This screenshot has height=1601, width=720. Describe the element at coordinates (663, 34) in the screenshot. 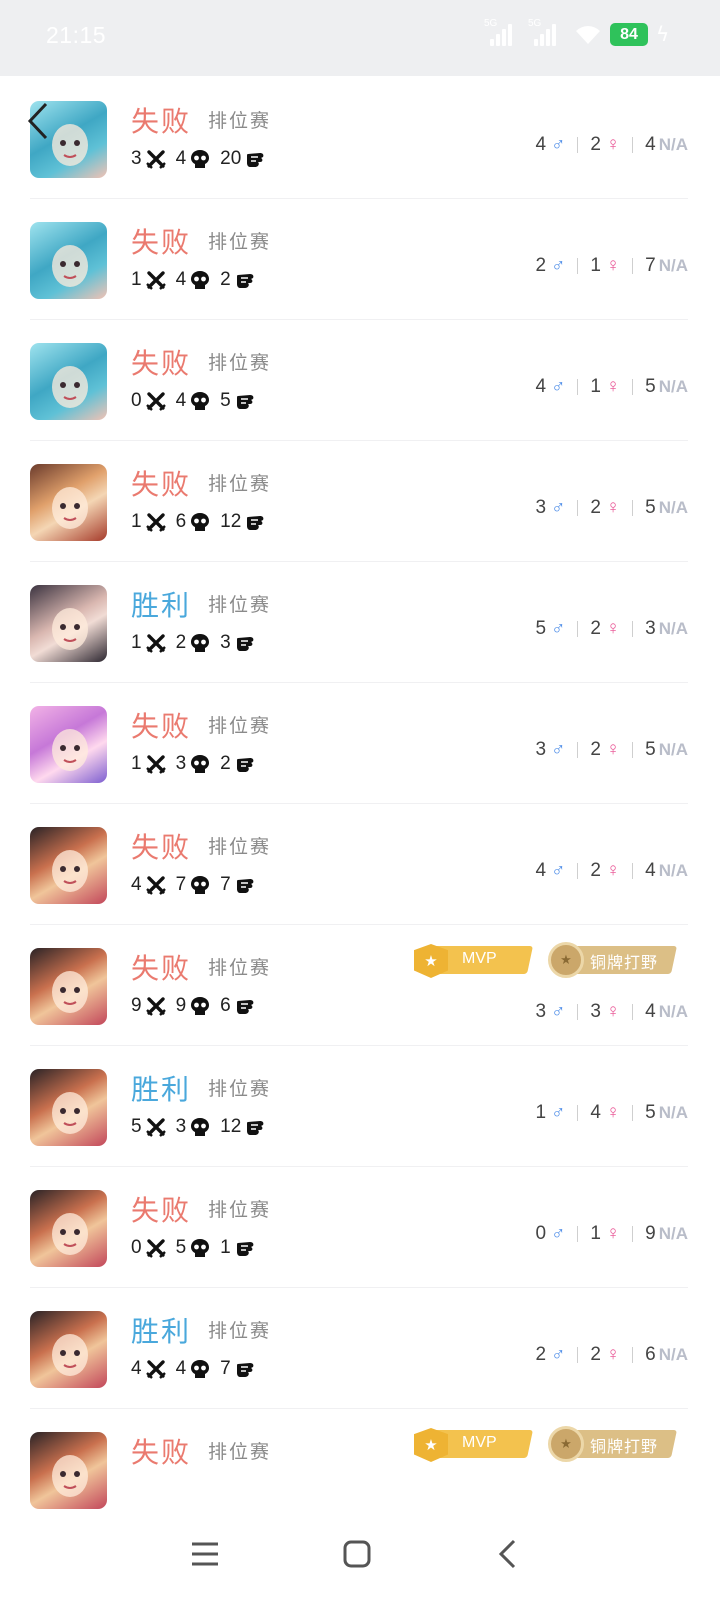

I see `charging-icon: ϟ` at that location.